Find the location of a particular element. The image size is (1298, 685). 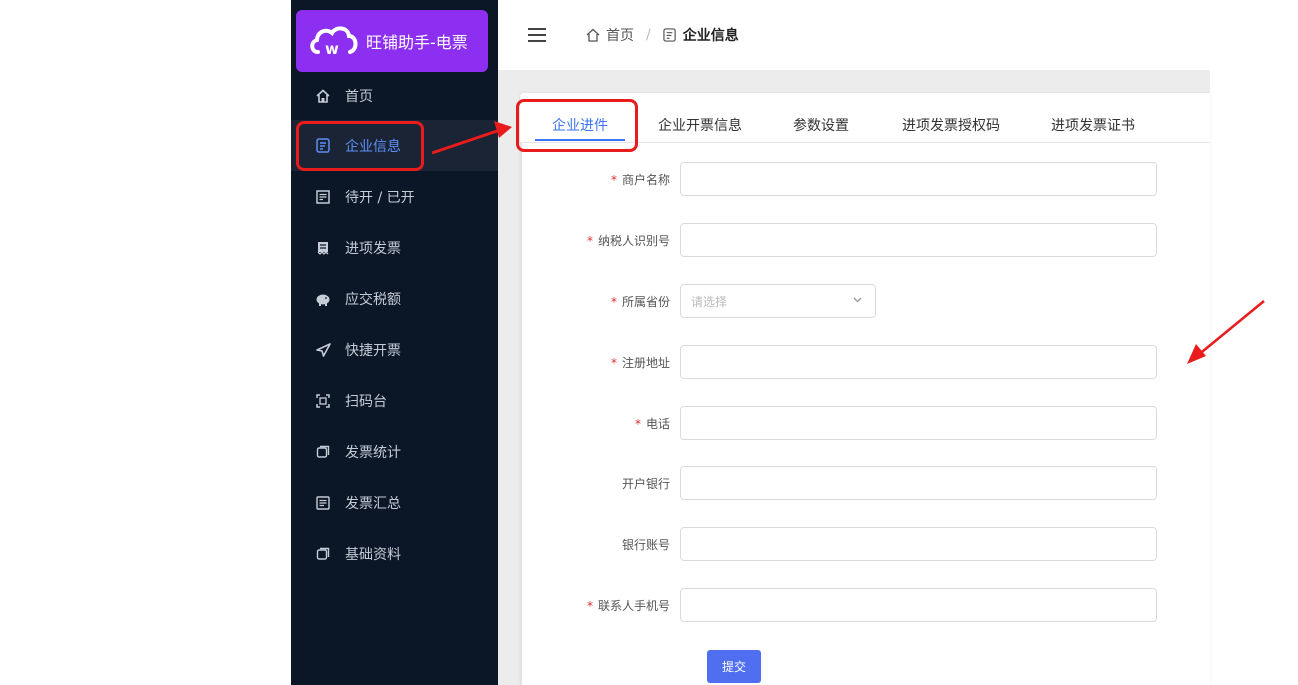

annotation-arrow-right is located at coordinates (1226, 332).